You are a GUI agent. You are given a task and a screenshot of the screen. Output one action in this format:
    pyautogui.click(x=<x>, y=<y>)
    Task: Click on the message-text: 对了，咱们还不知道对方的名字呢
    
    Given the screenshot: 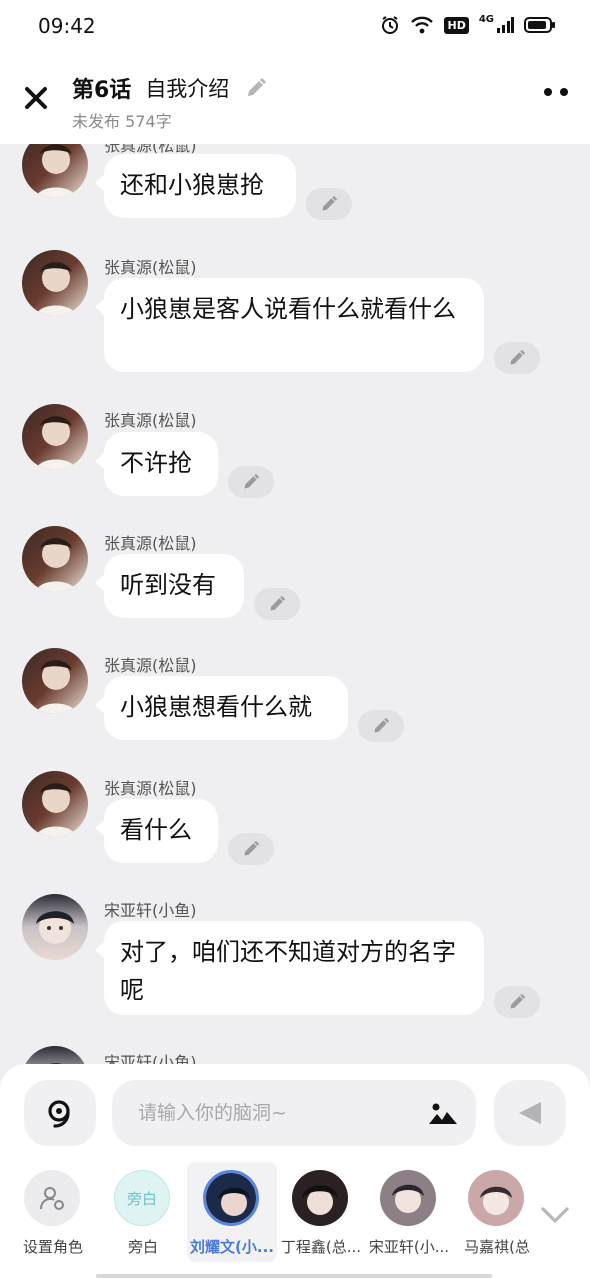 What is the action you would take?
    pyautogui.click(x=288, y=971)
    